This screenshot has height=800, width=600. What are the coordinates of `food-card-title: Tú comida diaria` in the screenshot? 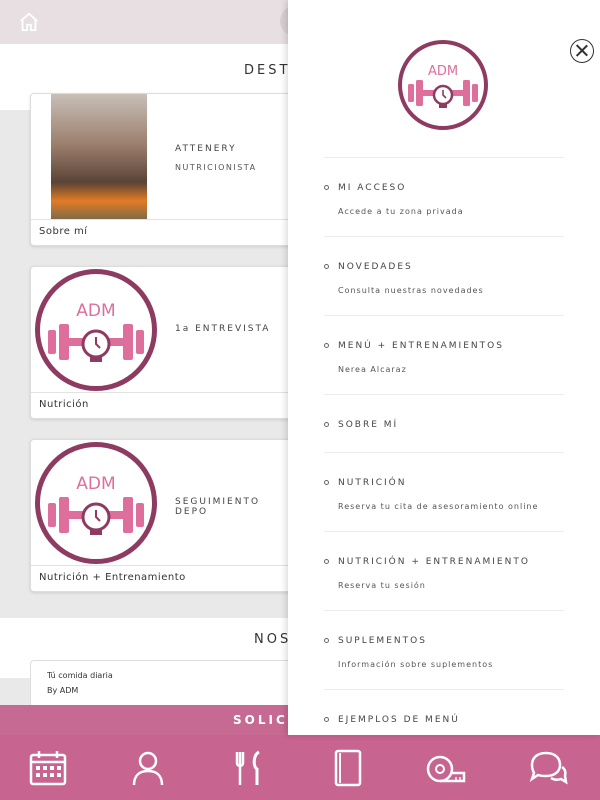 It's located at (80, 675).